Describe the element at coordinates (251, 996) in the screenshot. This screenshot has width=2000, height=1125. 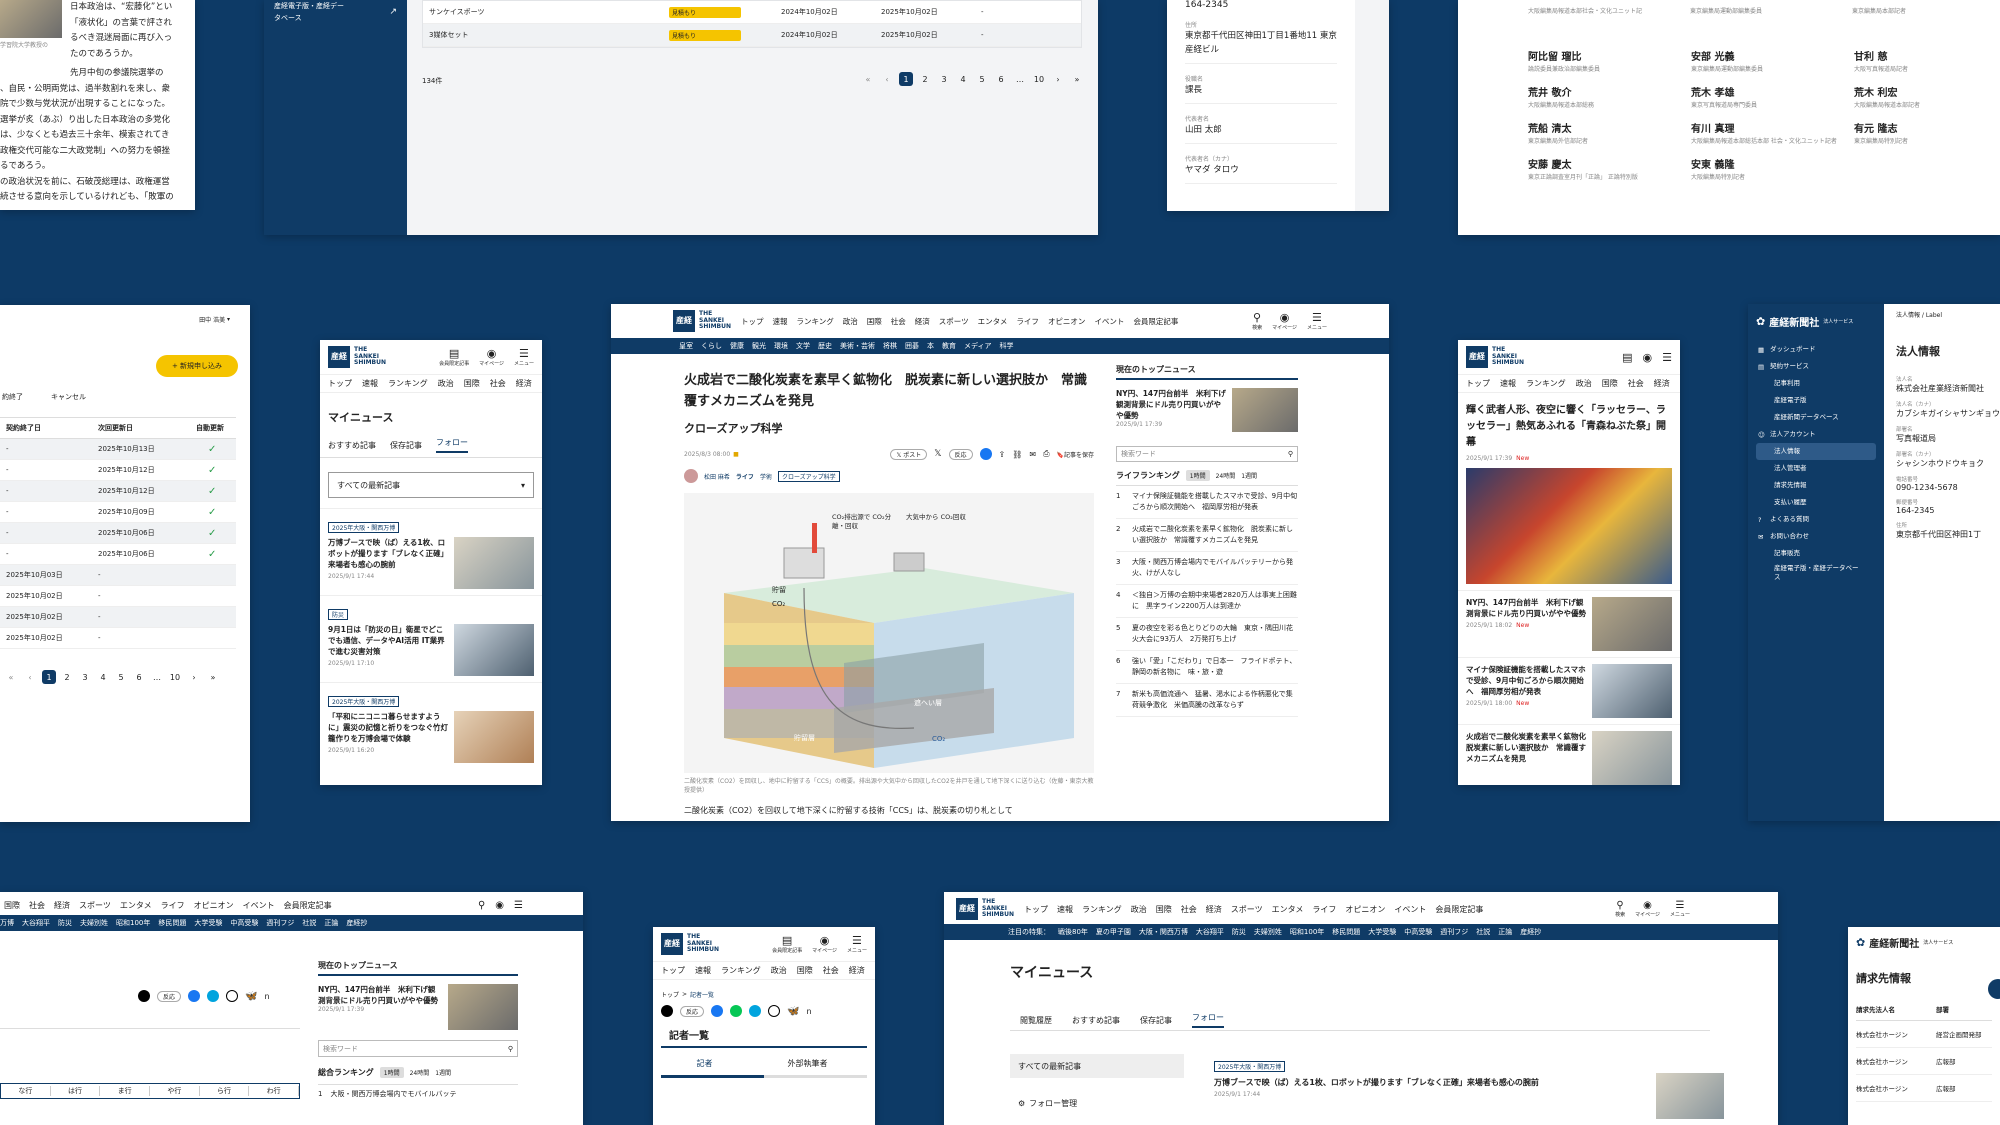
I see `bluesky-icon: 🦋` at that location.